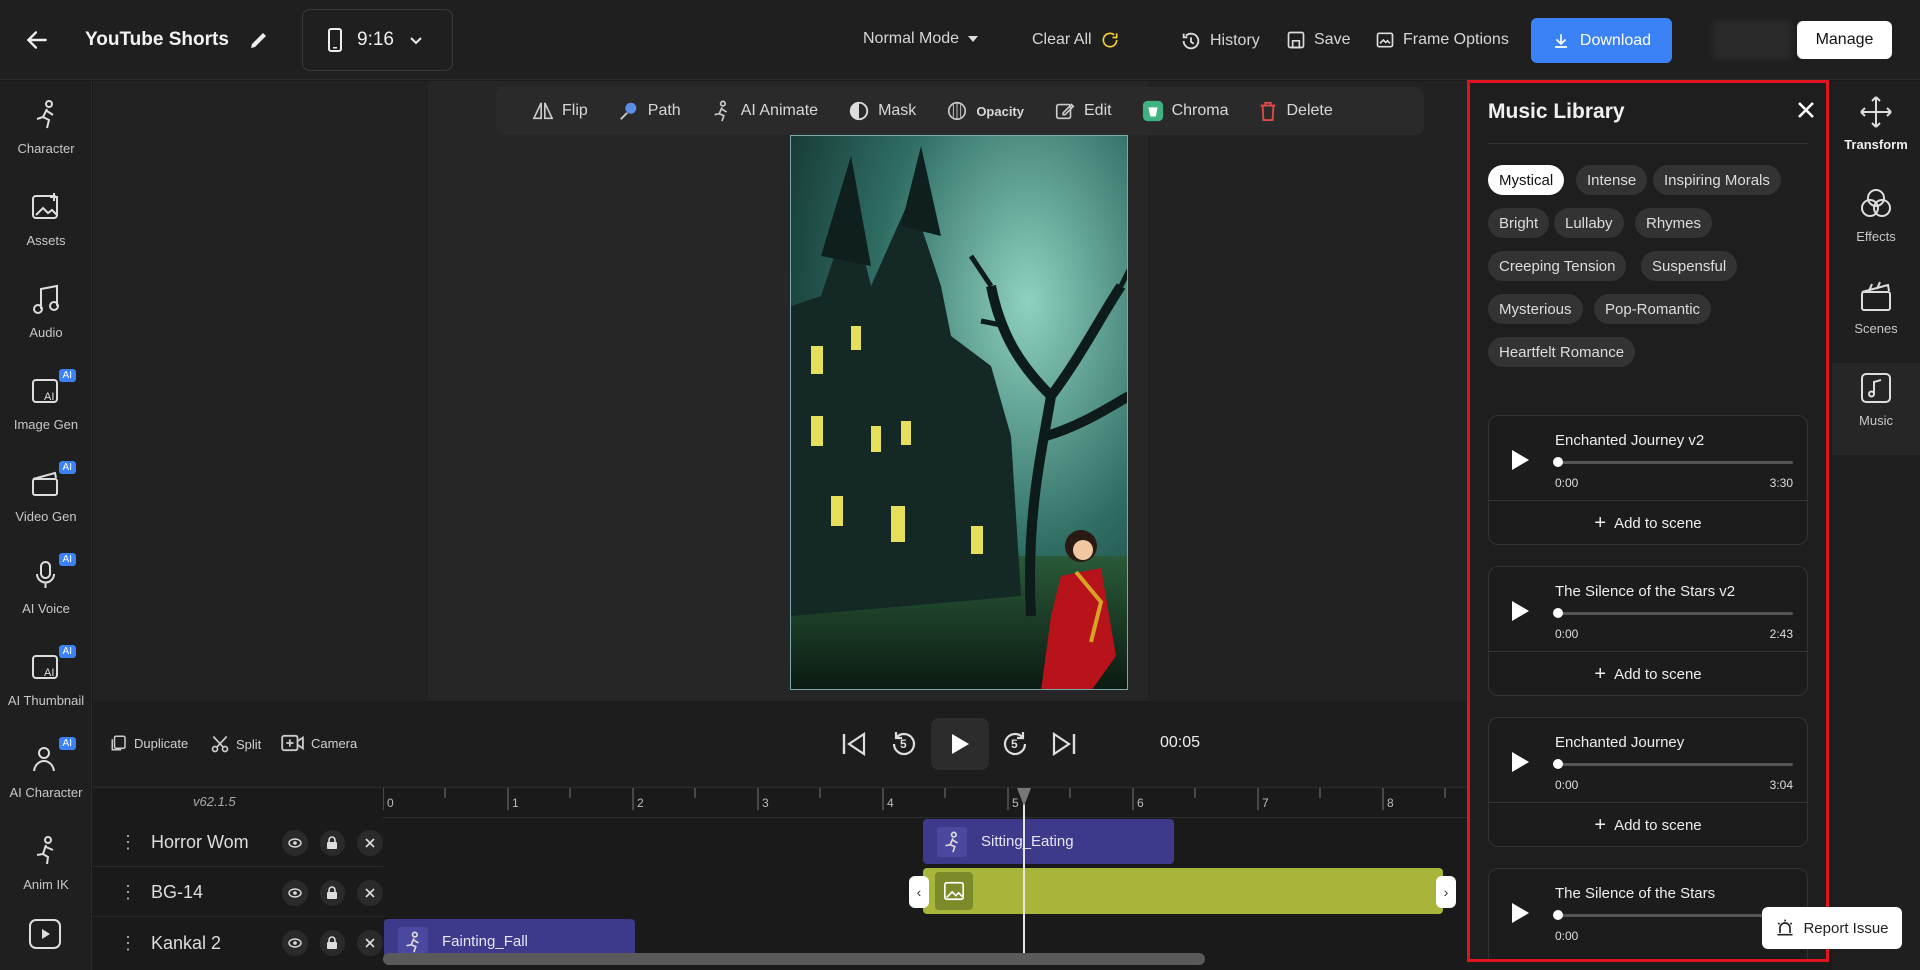 Image resolution: width=1920 pixels, height=970 pixels. I want to click on sidebar-item-ai-thumbnail: AI AI AI Thumbnail, so click(46, 679).